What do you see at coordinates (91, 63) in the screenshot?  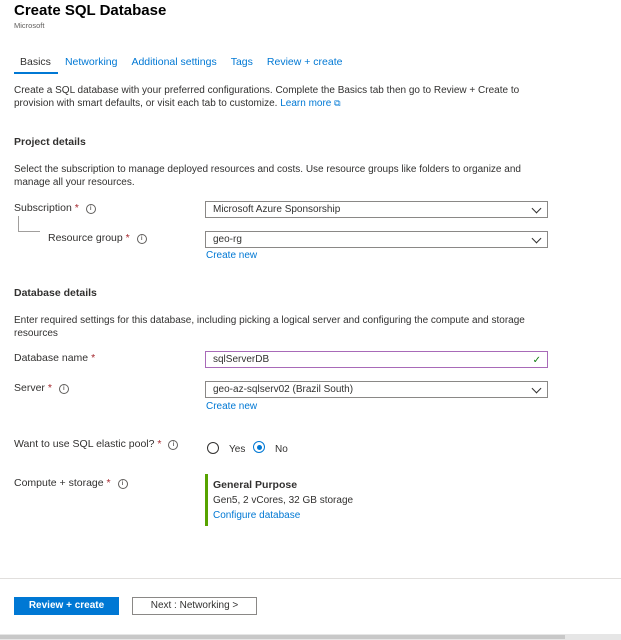 I see `tab-networking: Networking` at bounding box center [91, 63].